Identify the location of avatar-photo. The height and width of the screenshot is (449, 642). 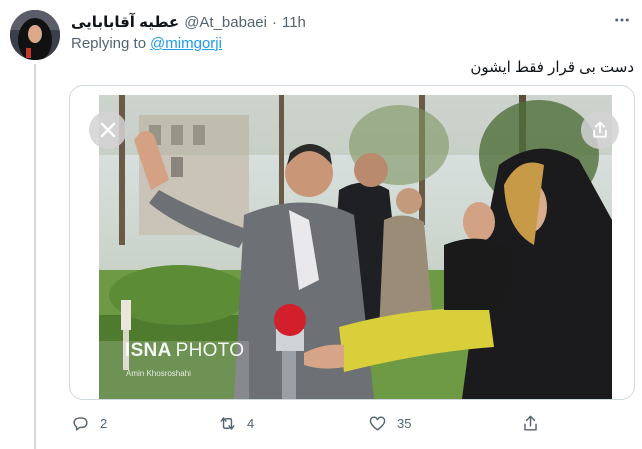
(35, 35).